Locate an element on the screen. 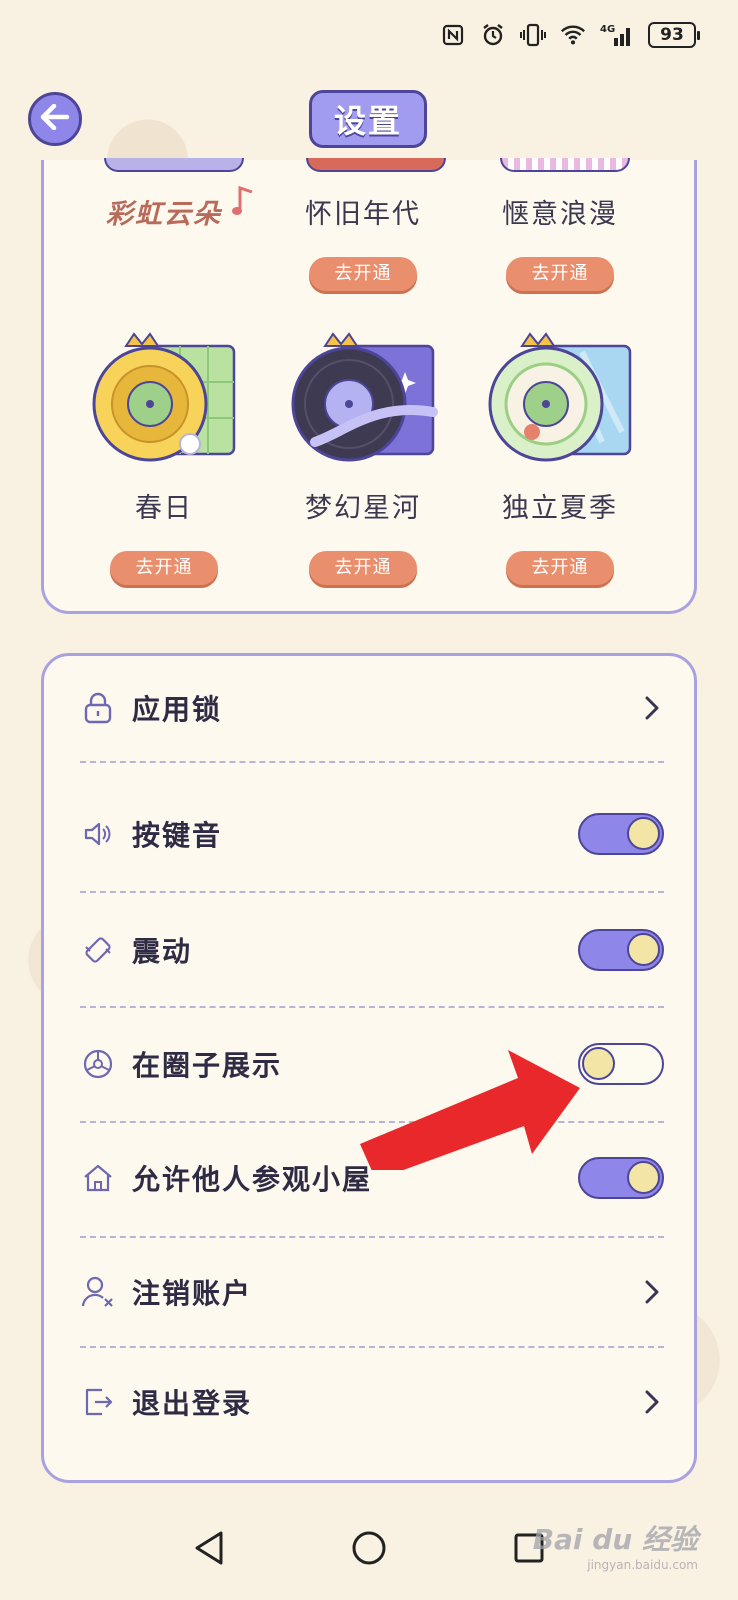  arrow-left-icon is located at coordinates (55, 118).